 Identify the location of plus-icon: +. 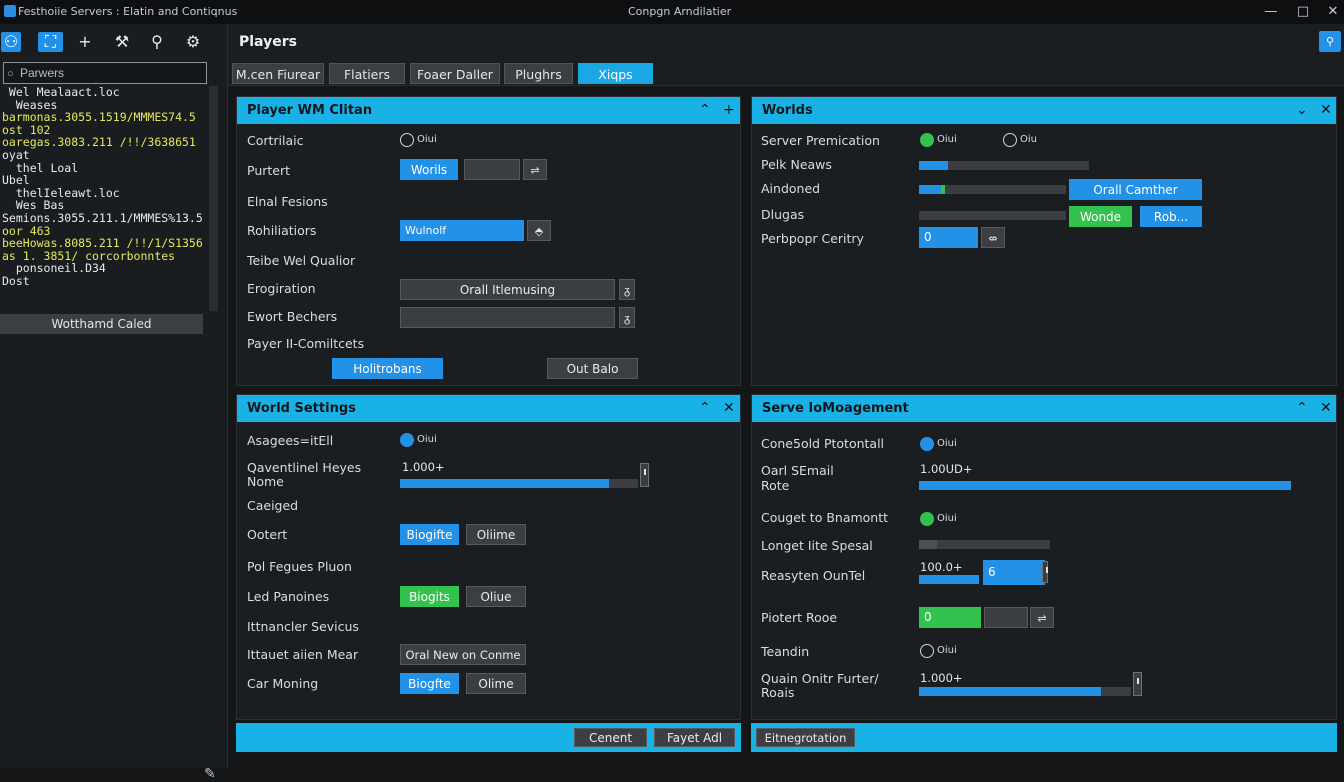
(85, 42).